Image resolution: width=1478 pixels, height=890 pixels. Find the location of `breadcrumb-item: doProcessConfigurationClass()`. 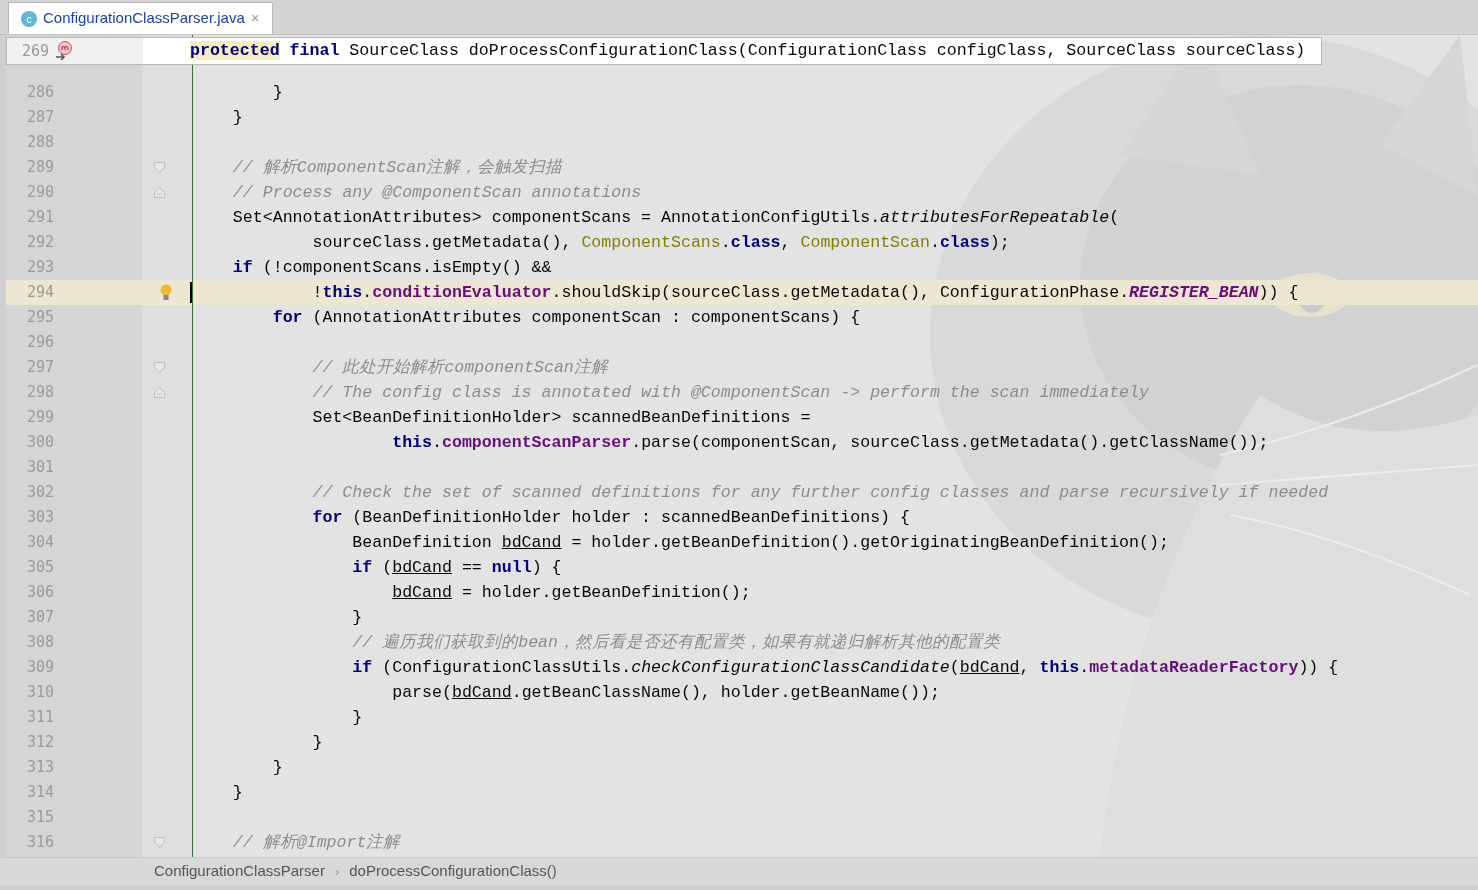

breadcrumb-item: doProcessConfigurationClass() is located at coordinates (453, 871).